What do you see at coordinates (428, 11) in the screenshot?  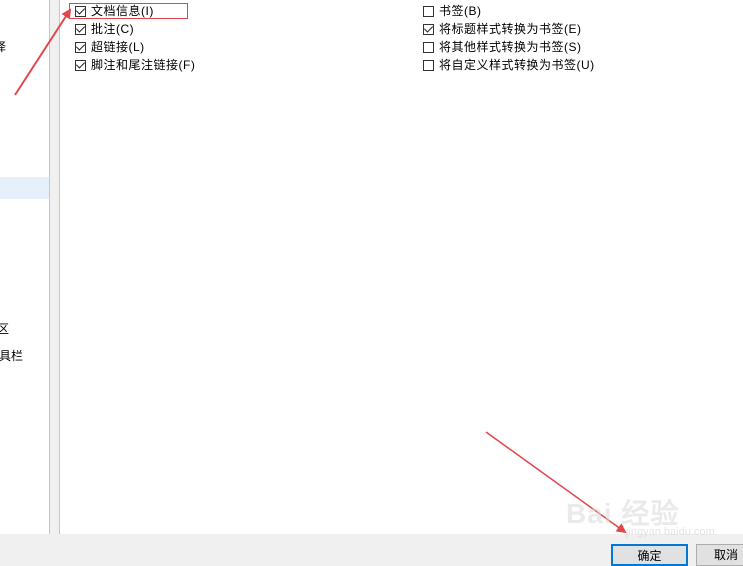 I see `checkbox-bookmarks` at bounding box center [428, 11].